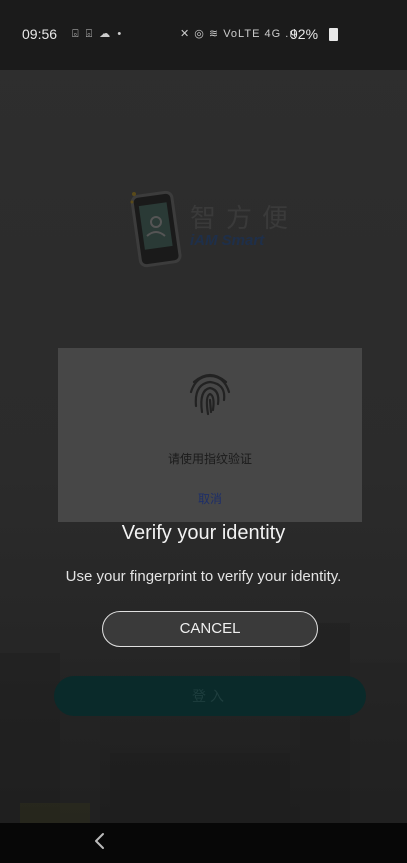 This screenshot has width=407, height=863. Describe the element at coordinates (100, 841) in the screenshot. I see `chevron-left-icon` at that location.